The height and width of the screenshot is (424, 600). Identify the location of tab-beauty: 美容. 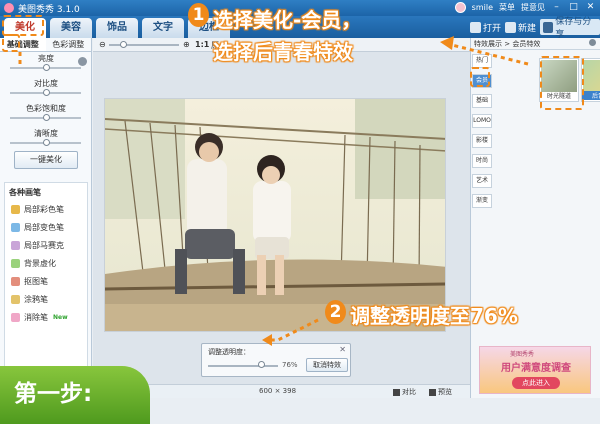
(71, 28).